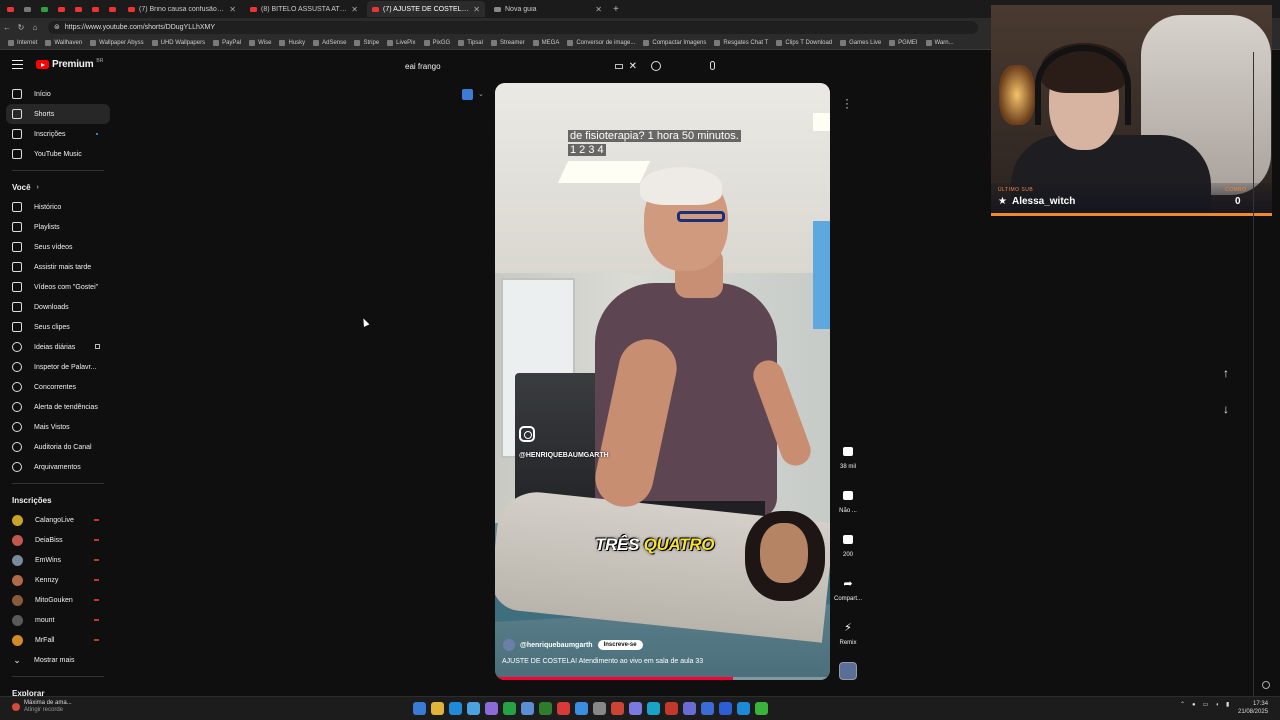  Describe the element at coordinates (58, 154) in the screenshot. I see `sidebar-item: YouTube Music` at that location.